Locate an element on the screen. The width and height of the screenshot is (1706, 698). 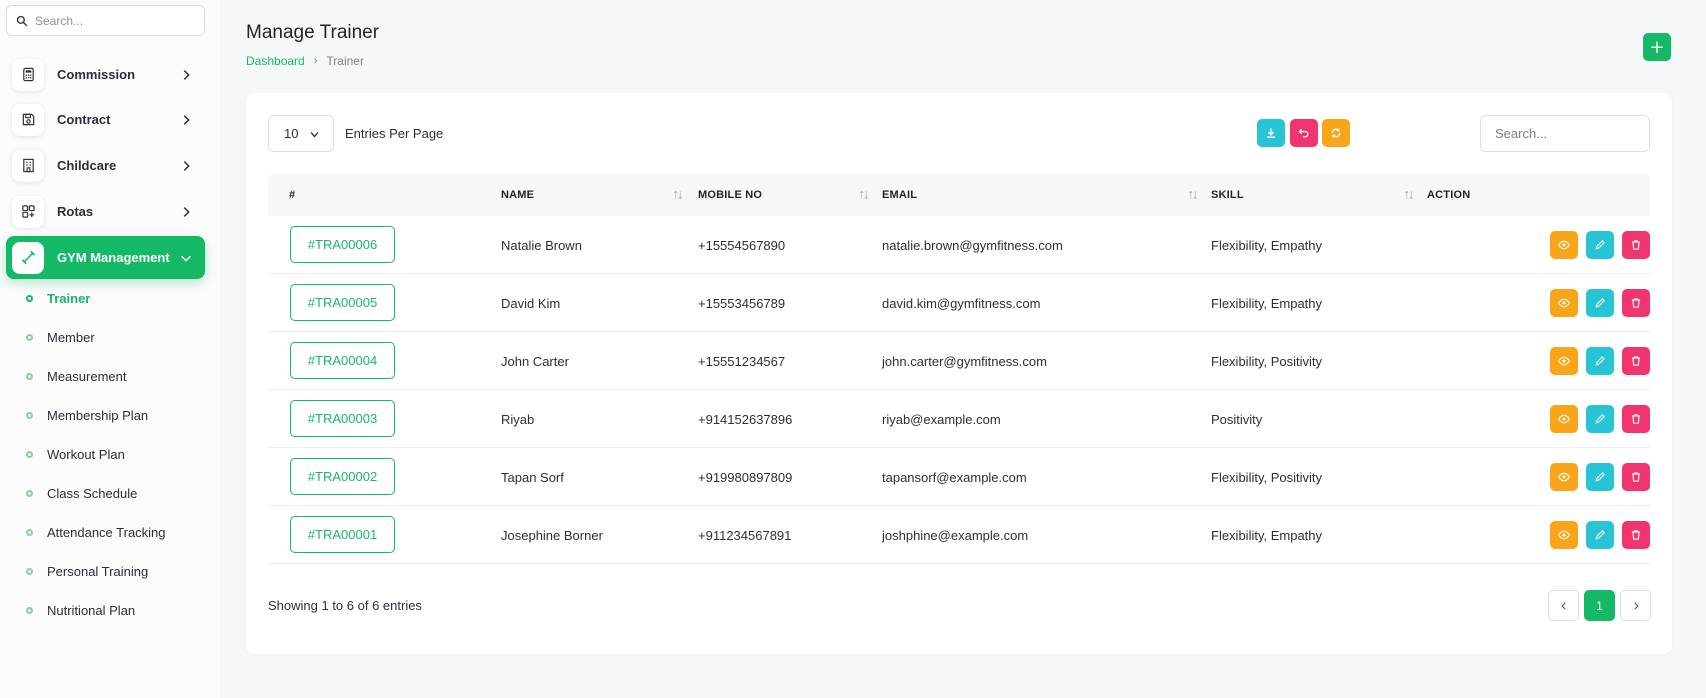
pagination-next-button is located at coordinates (1635, 605).